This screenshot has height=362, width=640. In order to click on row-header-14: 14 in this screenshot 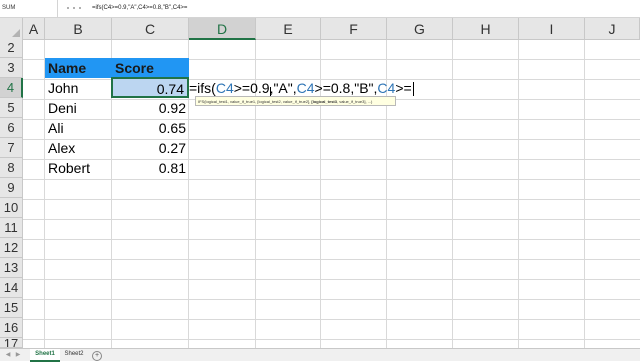, I will do `click(11, 288)`.